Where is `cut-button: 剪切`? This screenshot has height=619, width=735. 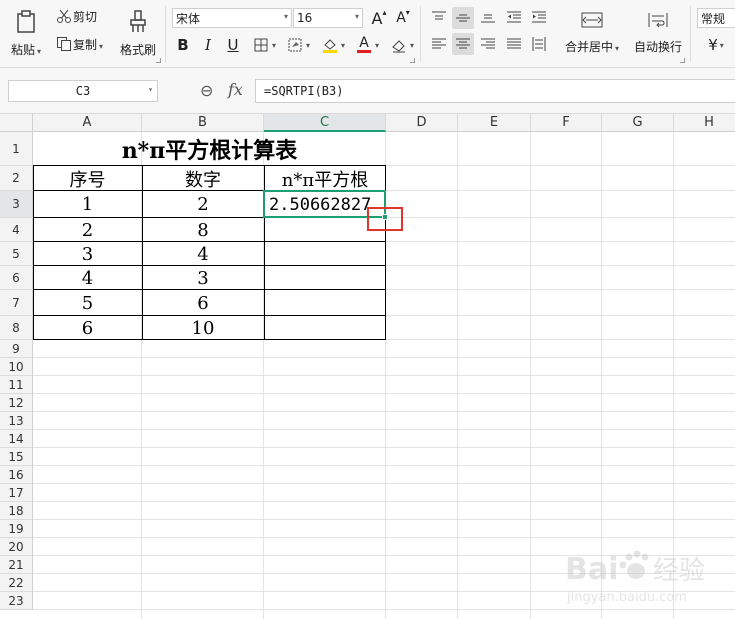 cut-button: 剪切 is located at coordinates (76, 16).